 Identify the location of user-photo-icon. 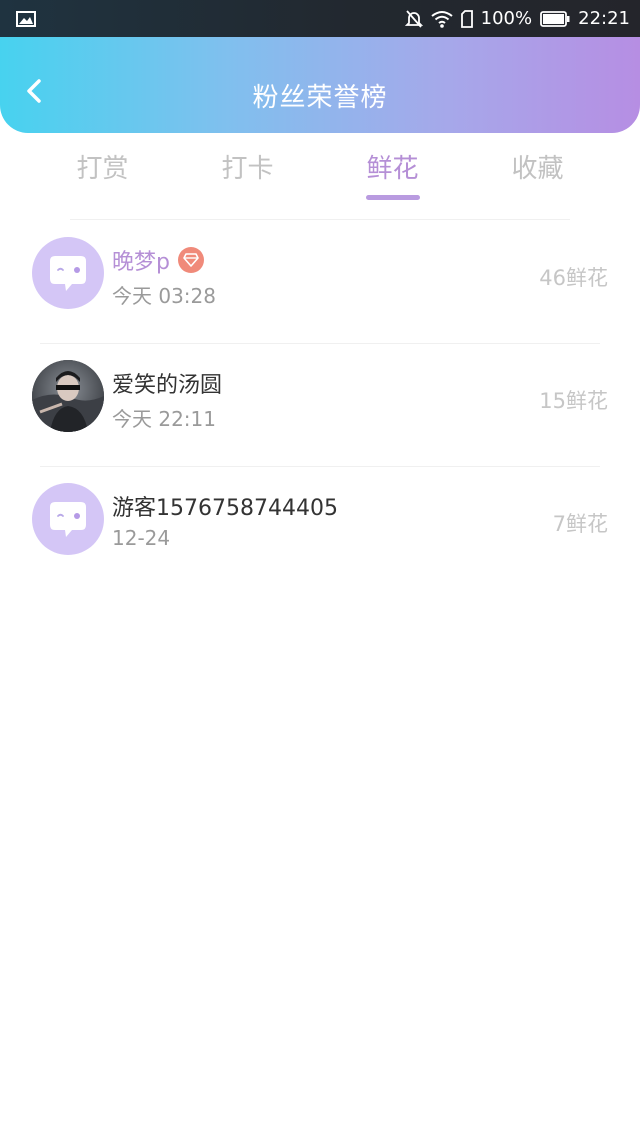
(68, 396).